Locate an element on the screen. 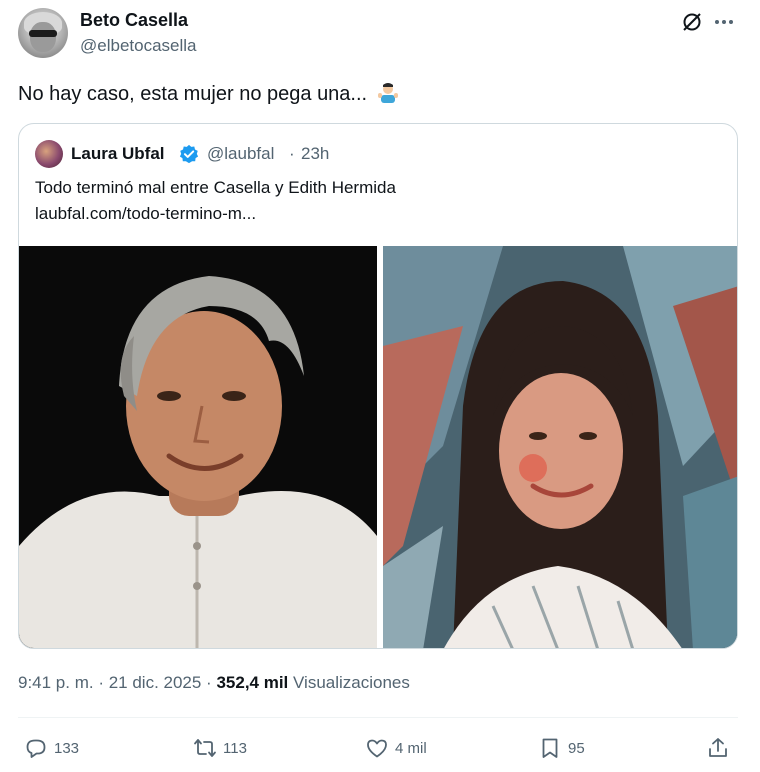 The height and width of the screenshot is (772, 760). avatar-glasses is located at coordinates (43, 33).